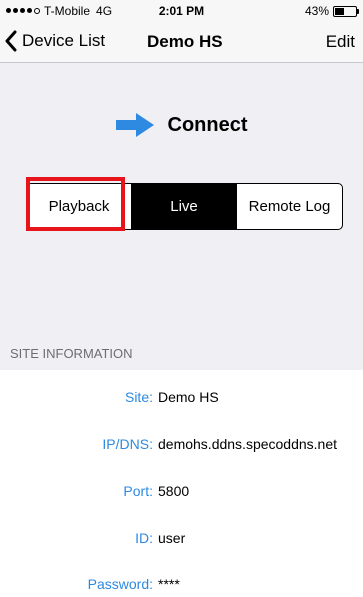  Describe the element at coordinates (188, 397) in the screenshot. I see `info-value: Demo HS` at that location.